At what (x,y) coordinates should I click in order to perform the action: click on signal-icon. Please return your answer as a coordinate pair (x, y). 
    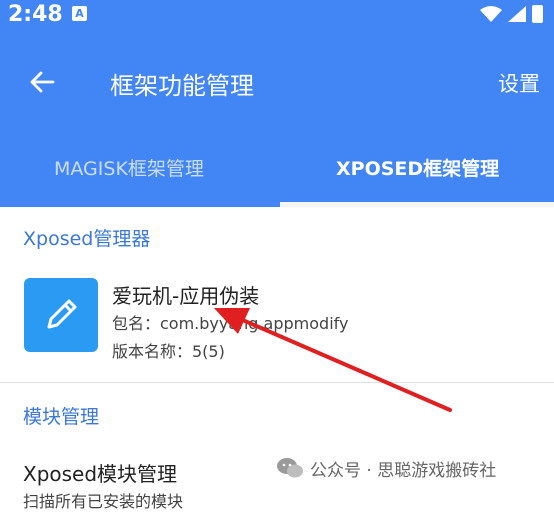
    Looking at the image, I should click on (517, 14).